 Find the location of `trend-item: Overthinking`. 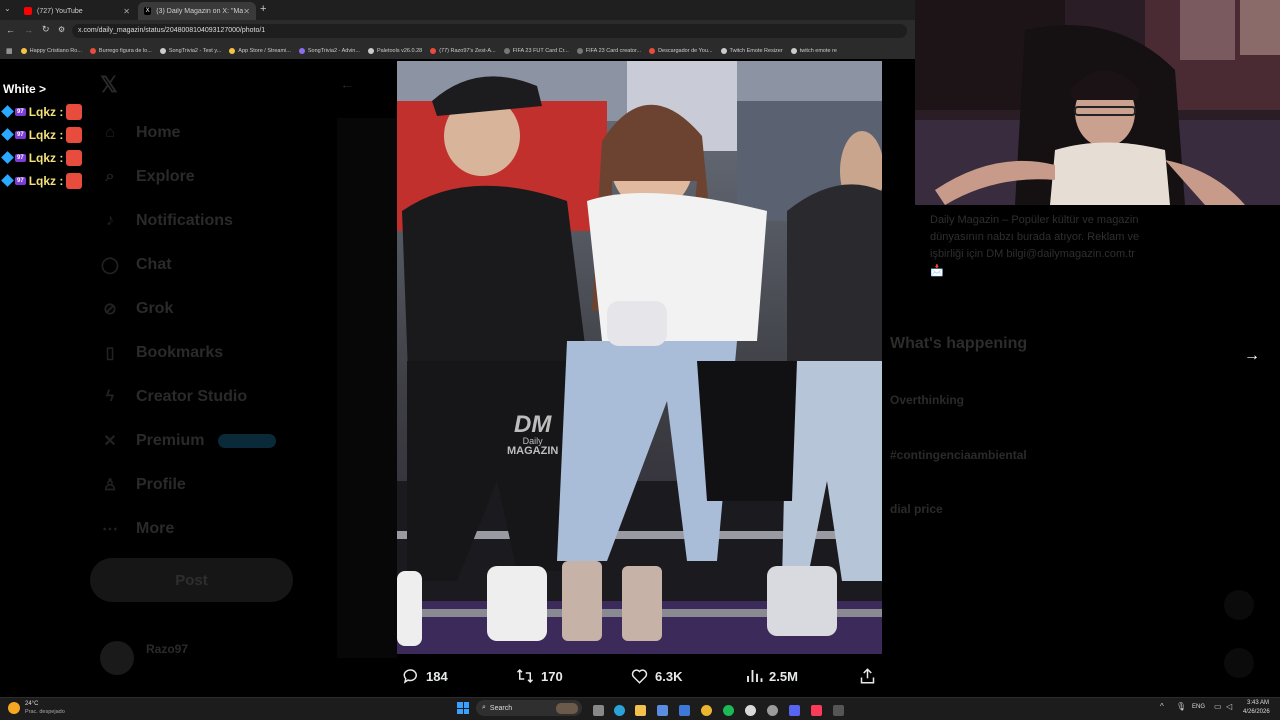

trend-item: Overthinking is located at coordinates (927, 400).